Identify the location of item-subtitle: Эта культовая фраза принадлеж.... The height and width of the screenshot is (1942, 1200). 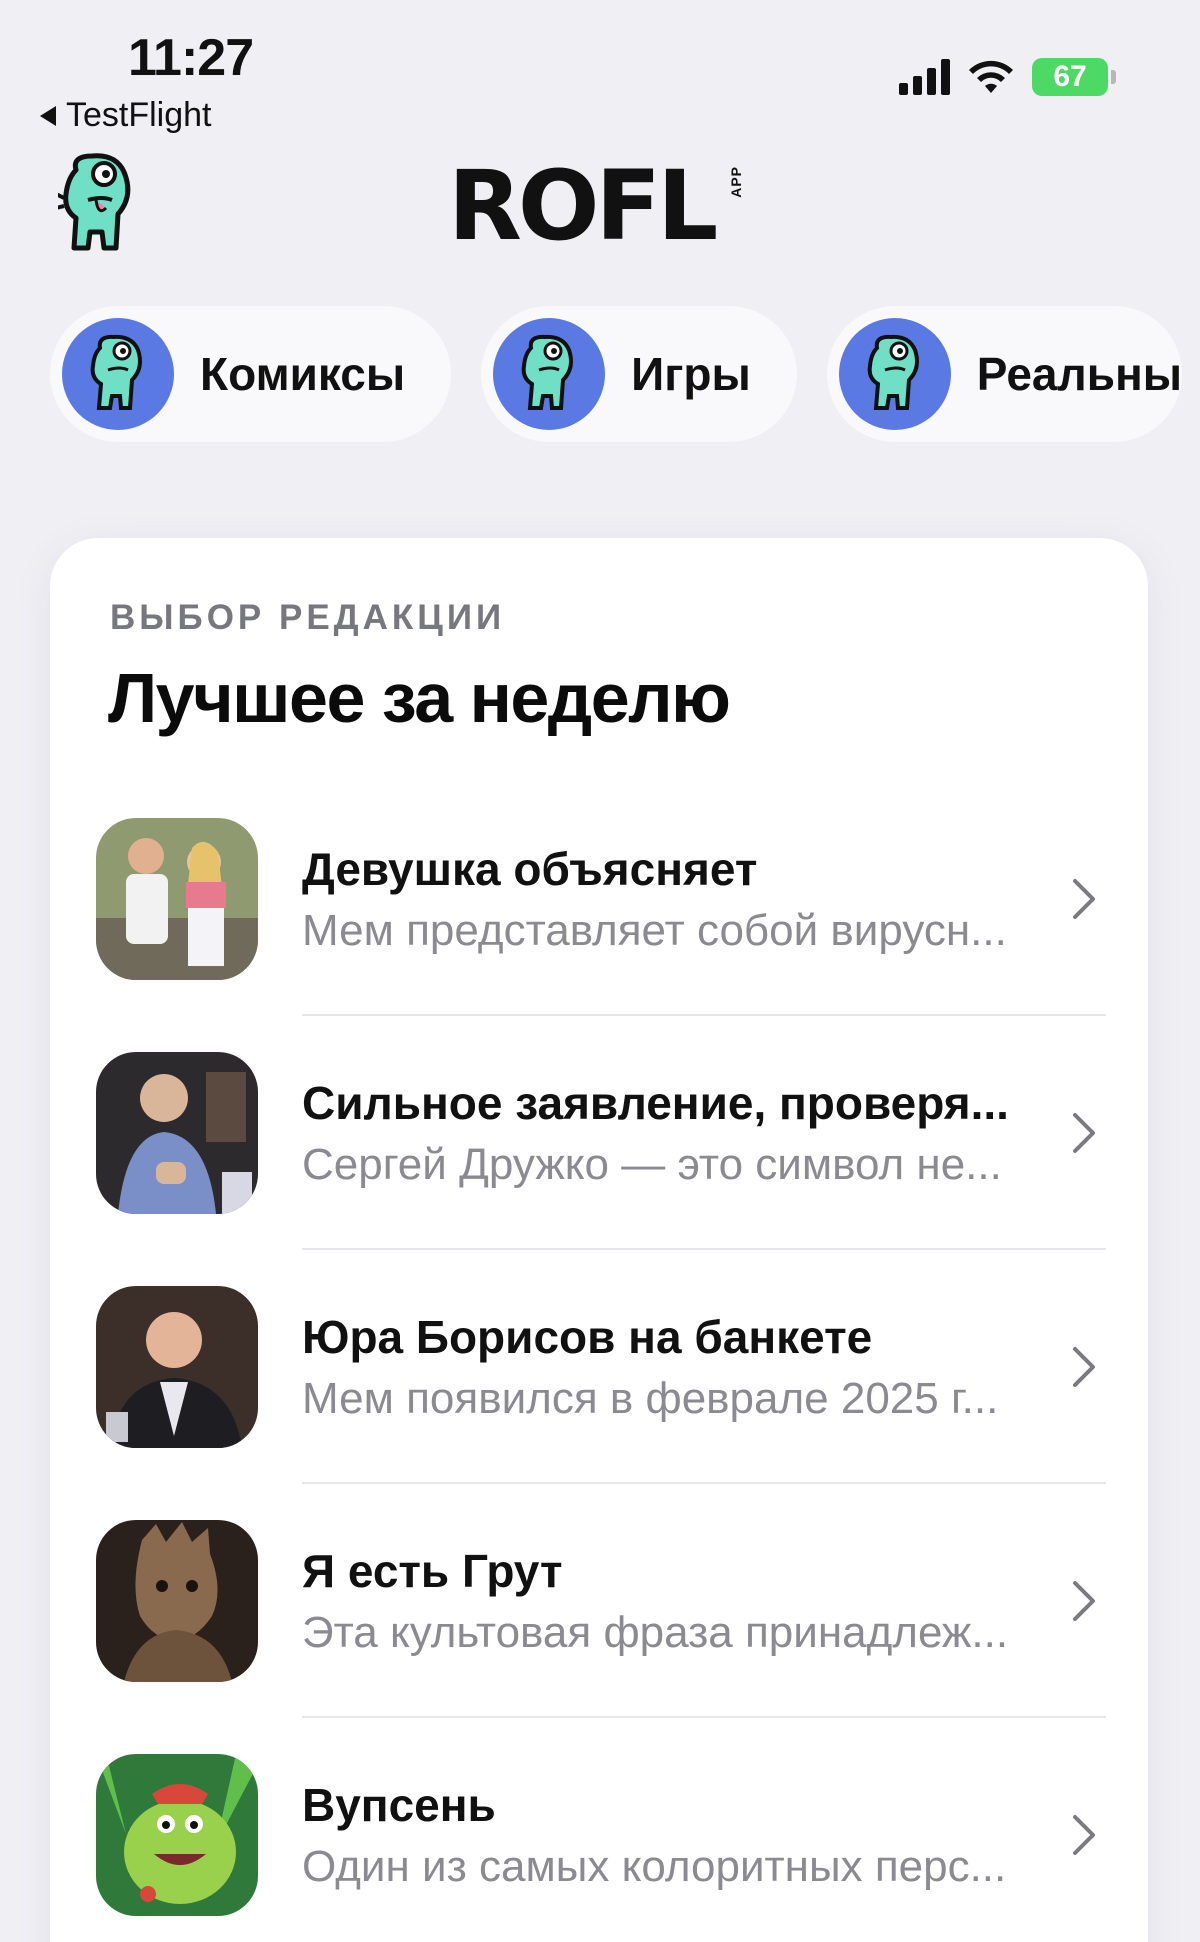
(655, 1632).